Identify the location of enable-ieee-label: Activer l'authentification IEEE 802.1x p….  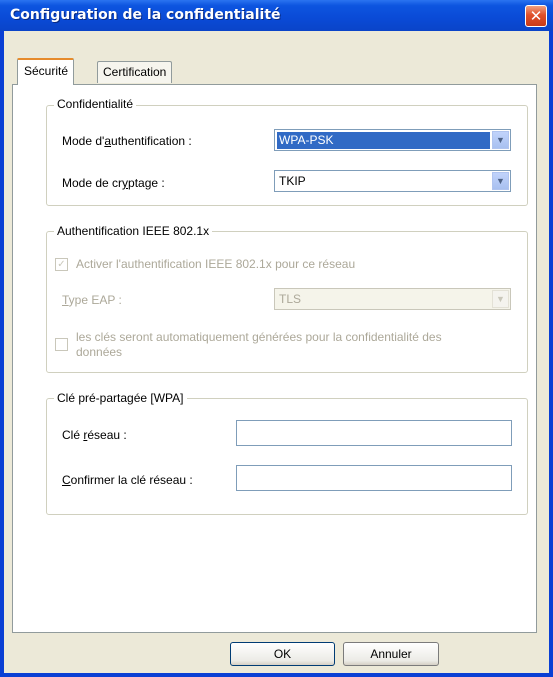
(216, 264).